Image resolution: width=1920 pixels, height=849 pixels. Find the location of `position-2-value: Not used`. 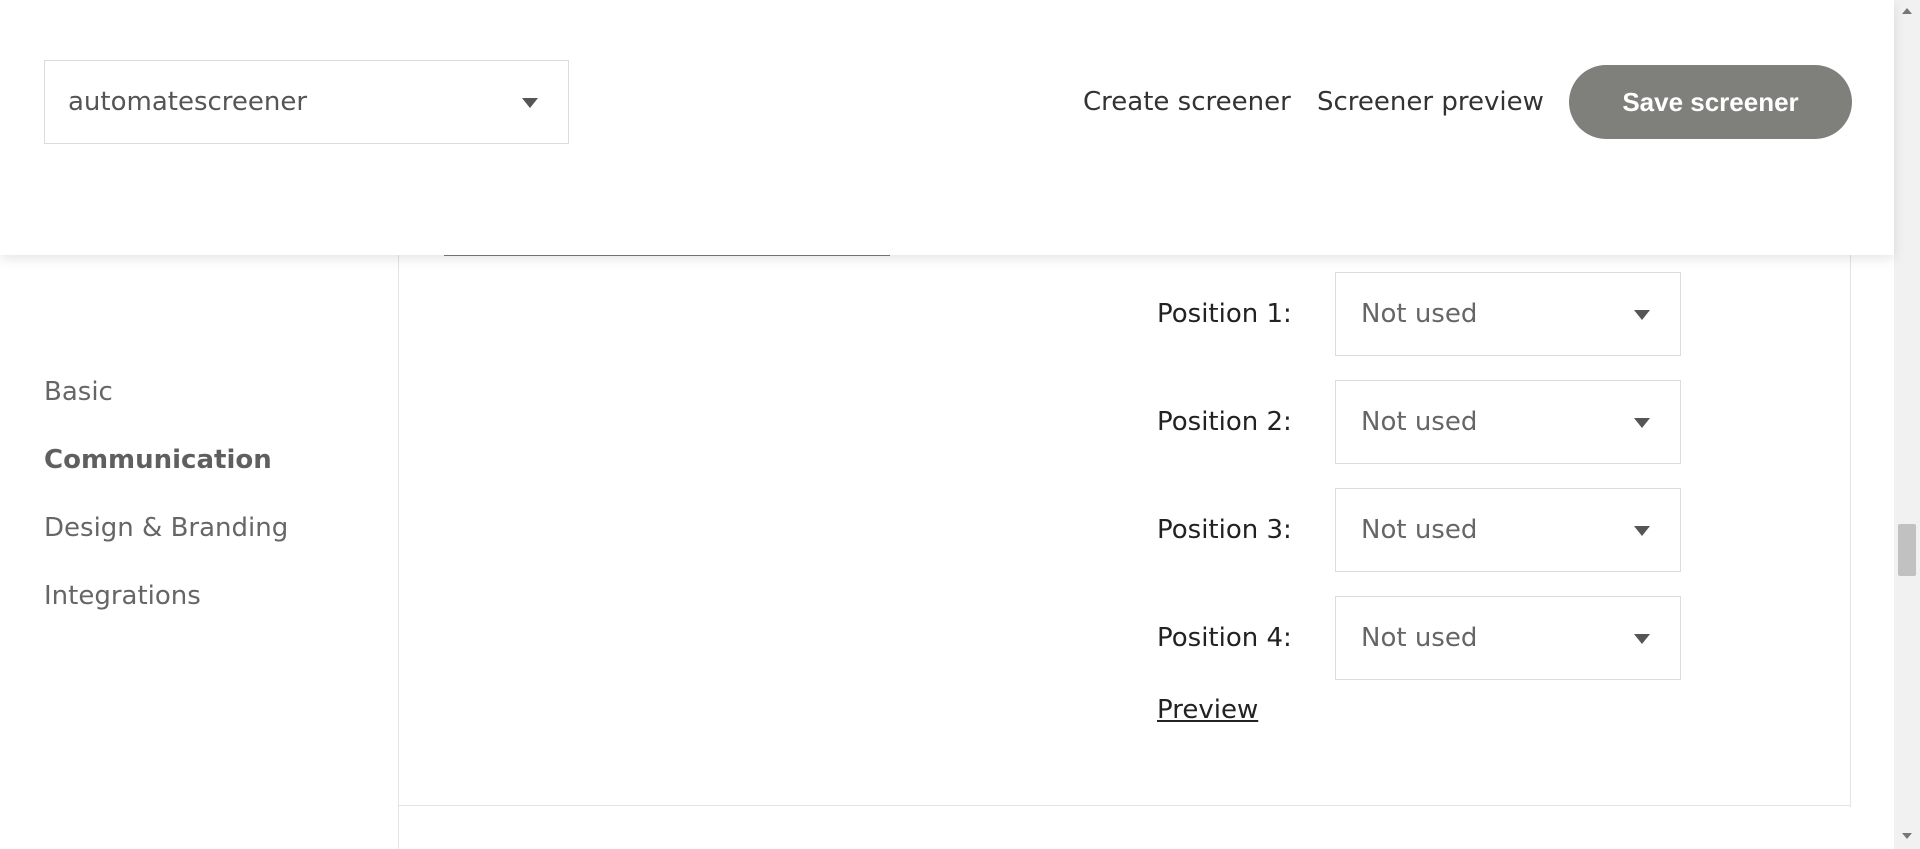

position-2-value: Not used is located at coordinates (1419, 422).